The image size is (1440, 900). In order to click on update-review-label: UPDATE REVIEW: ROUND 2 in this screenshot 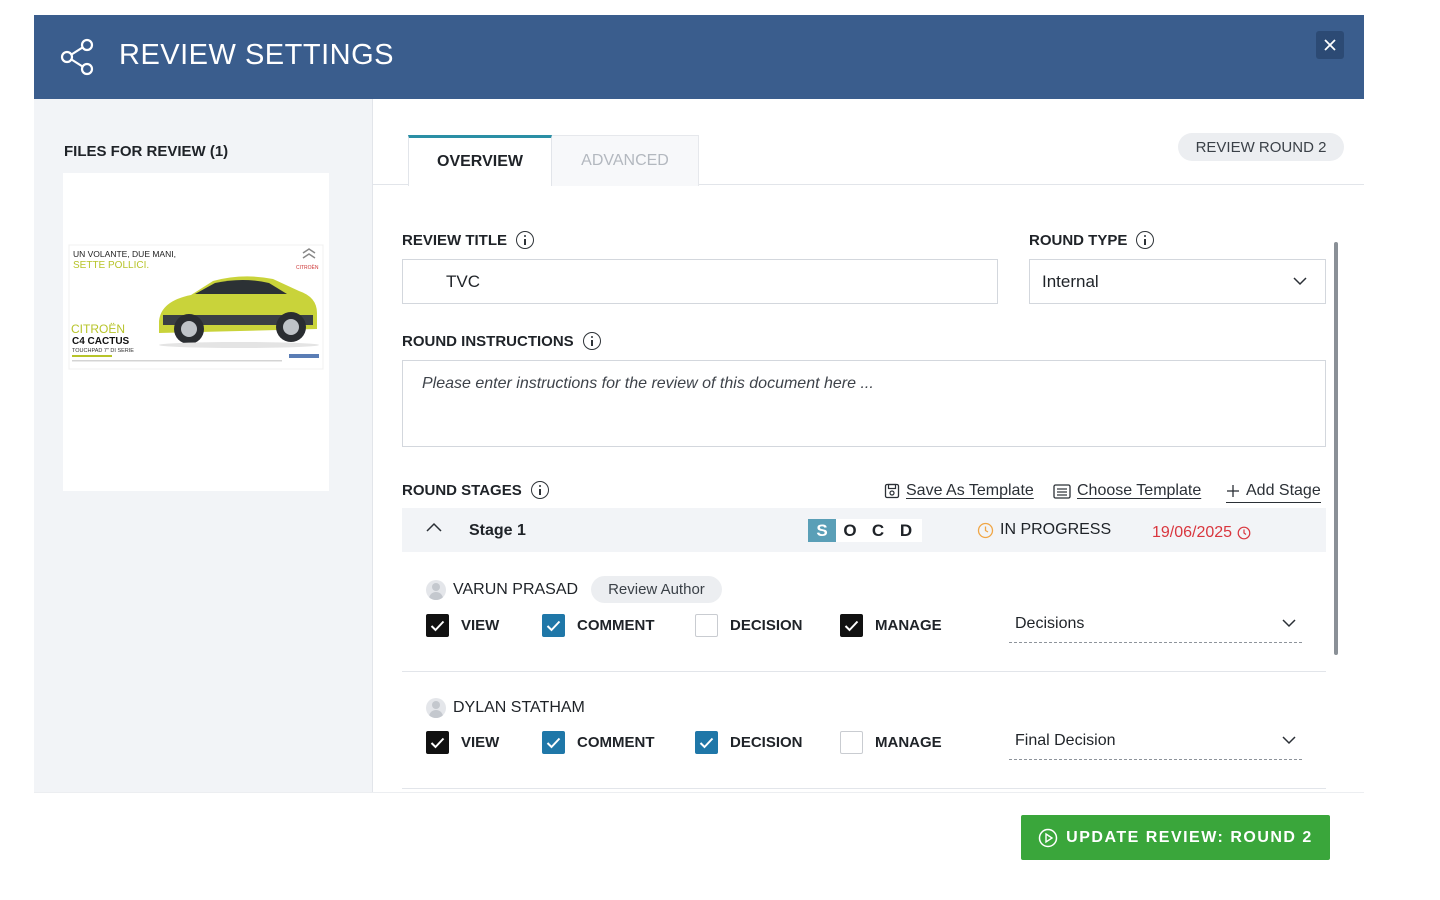, I will do `click(1189, 837)`.